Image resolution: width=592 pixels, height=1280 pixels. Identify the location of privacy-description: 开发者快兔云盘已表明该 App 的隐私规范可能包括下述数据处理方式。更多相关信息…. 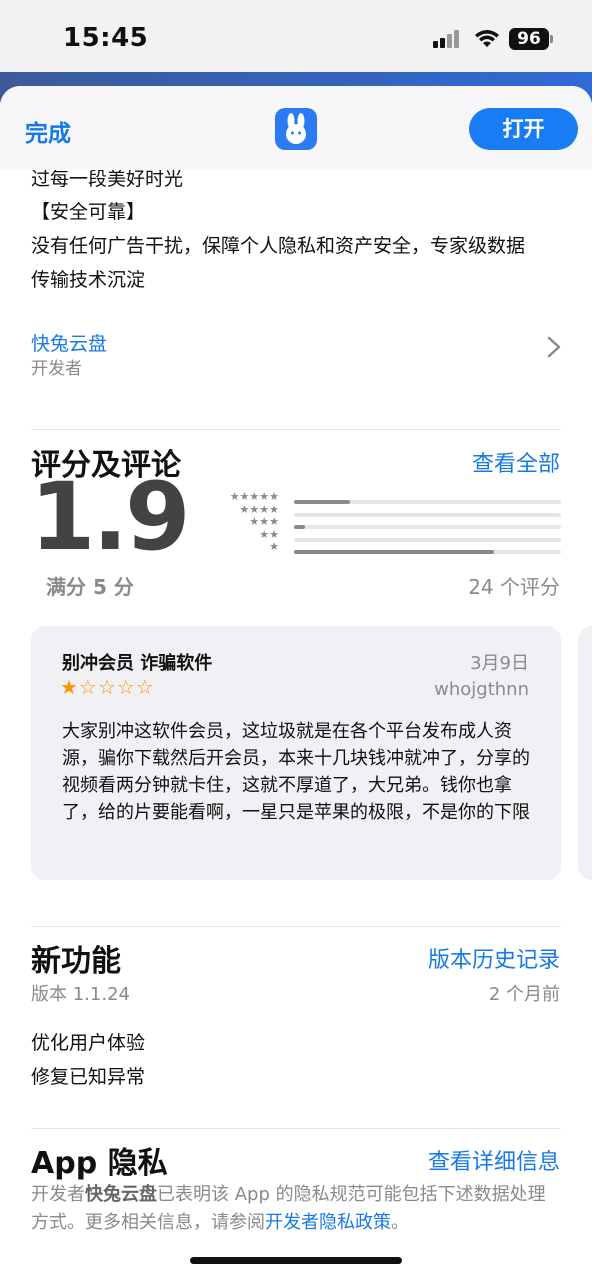
(296, 1209).